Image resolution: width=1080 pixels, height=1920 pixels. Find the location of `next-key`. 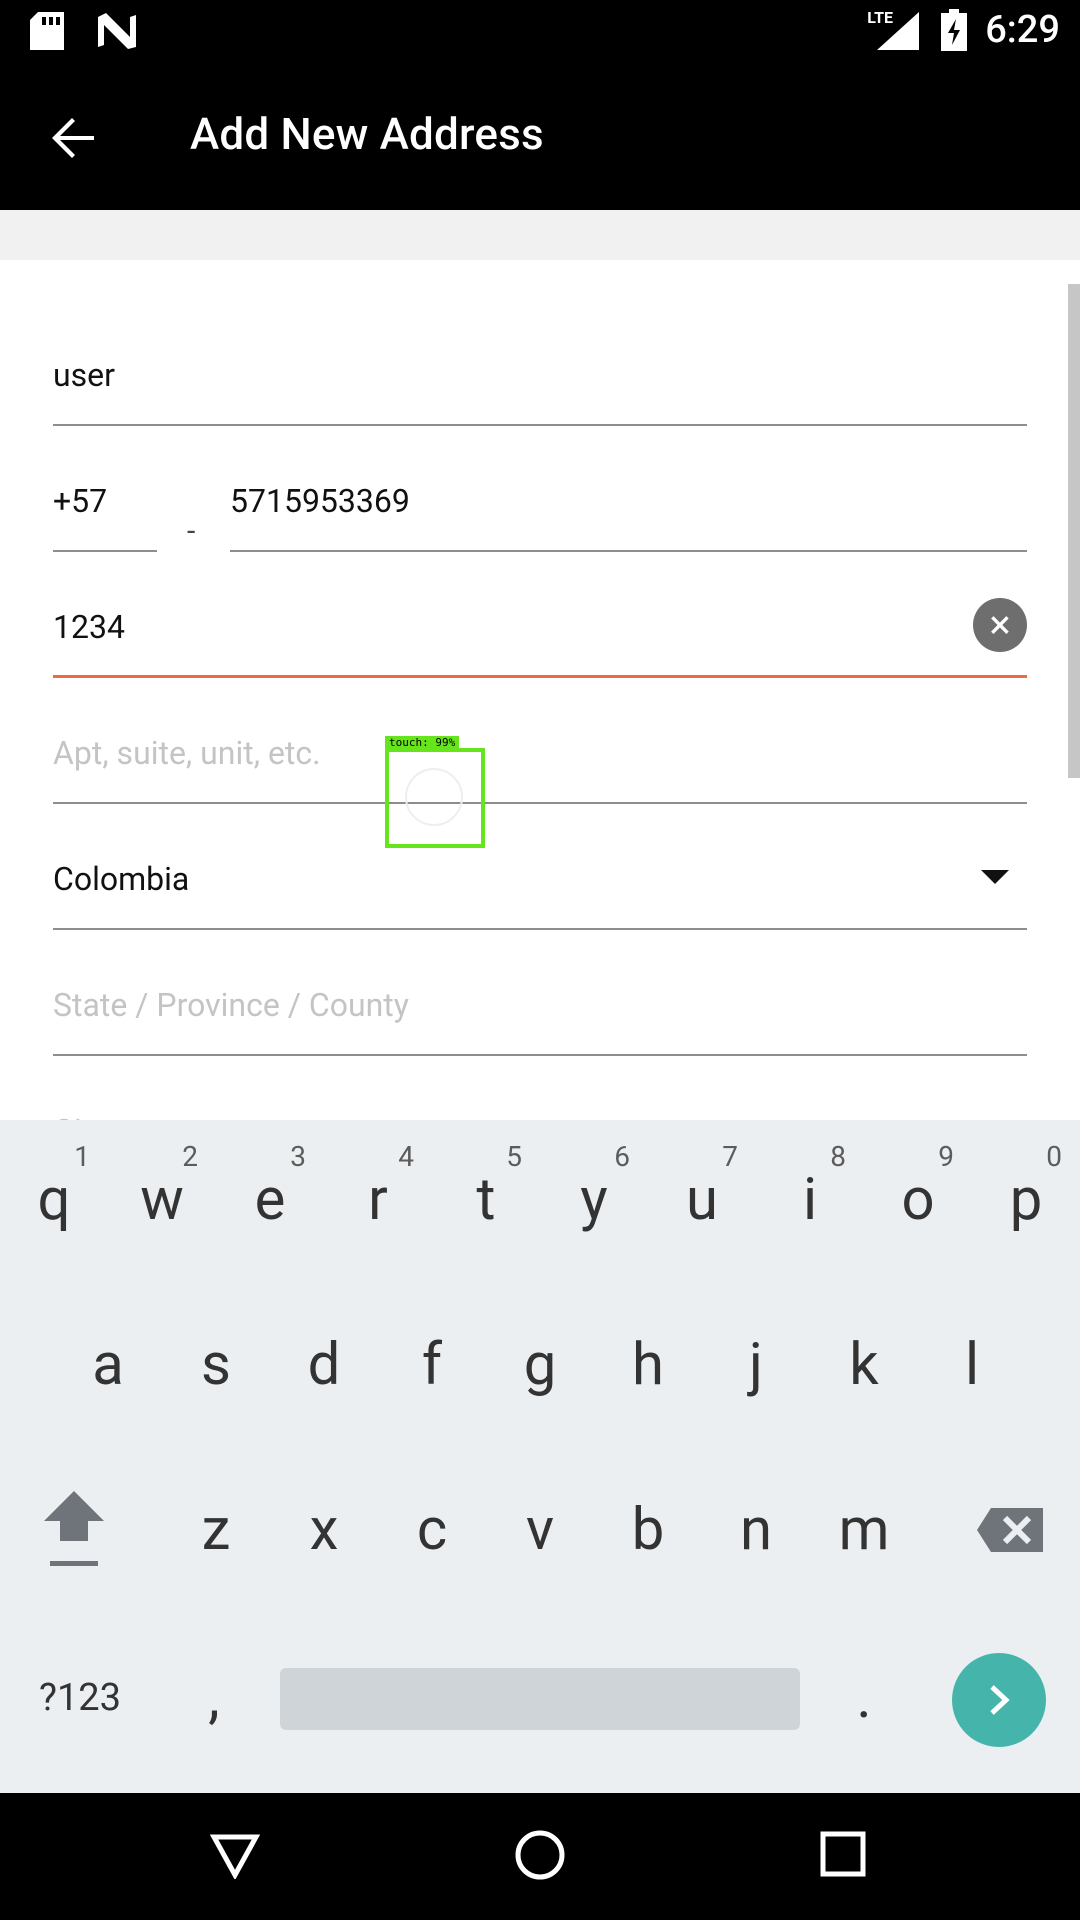

next-key is located at coordinates (999, 1700).